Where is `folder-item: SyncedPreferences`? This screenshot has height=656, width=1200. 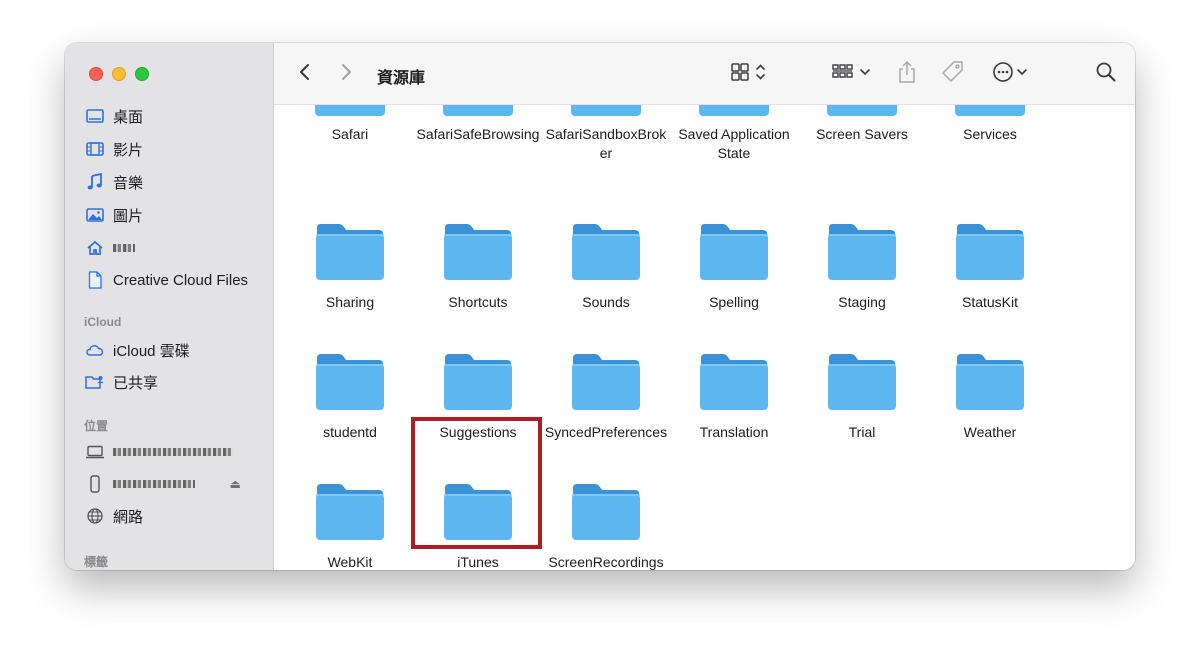
folder-item: SyncedPreferences is located at coordinates (606, 397).